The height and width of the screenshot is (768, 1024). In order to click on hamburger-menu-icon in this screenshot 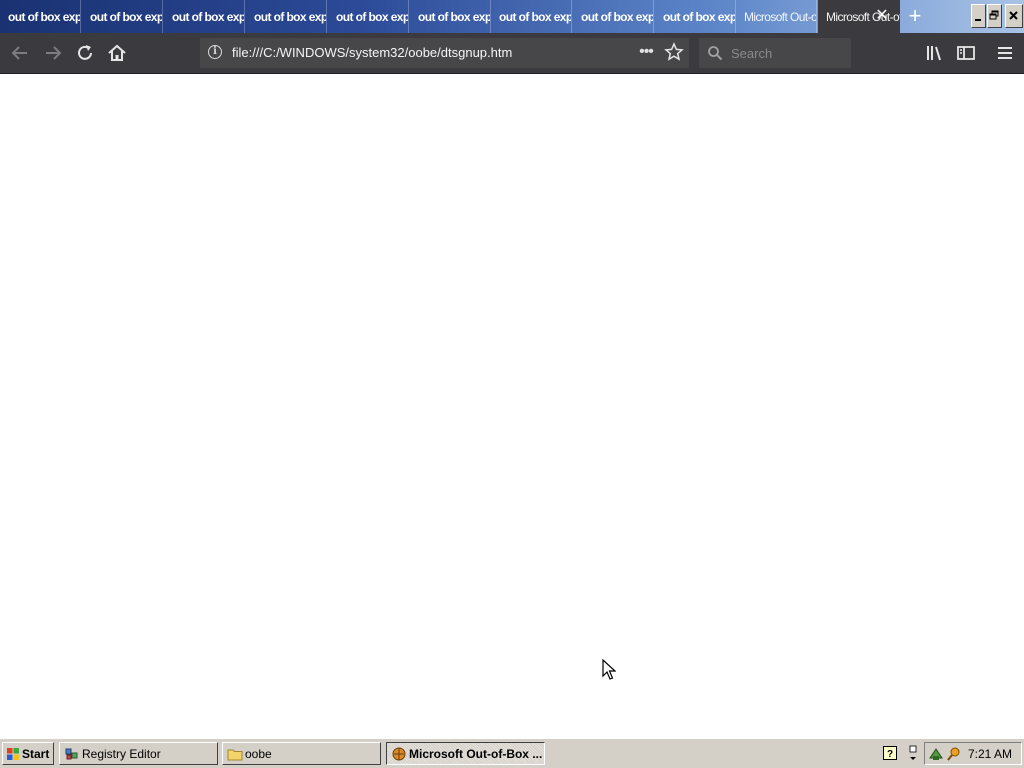, I will do `click(1005, 53)`.